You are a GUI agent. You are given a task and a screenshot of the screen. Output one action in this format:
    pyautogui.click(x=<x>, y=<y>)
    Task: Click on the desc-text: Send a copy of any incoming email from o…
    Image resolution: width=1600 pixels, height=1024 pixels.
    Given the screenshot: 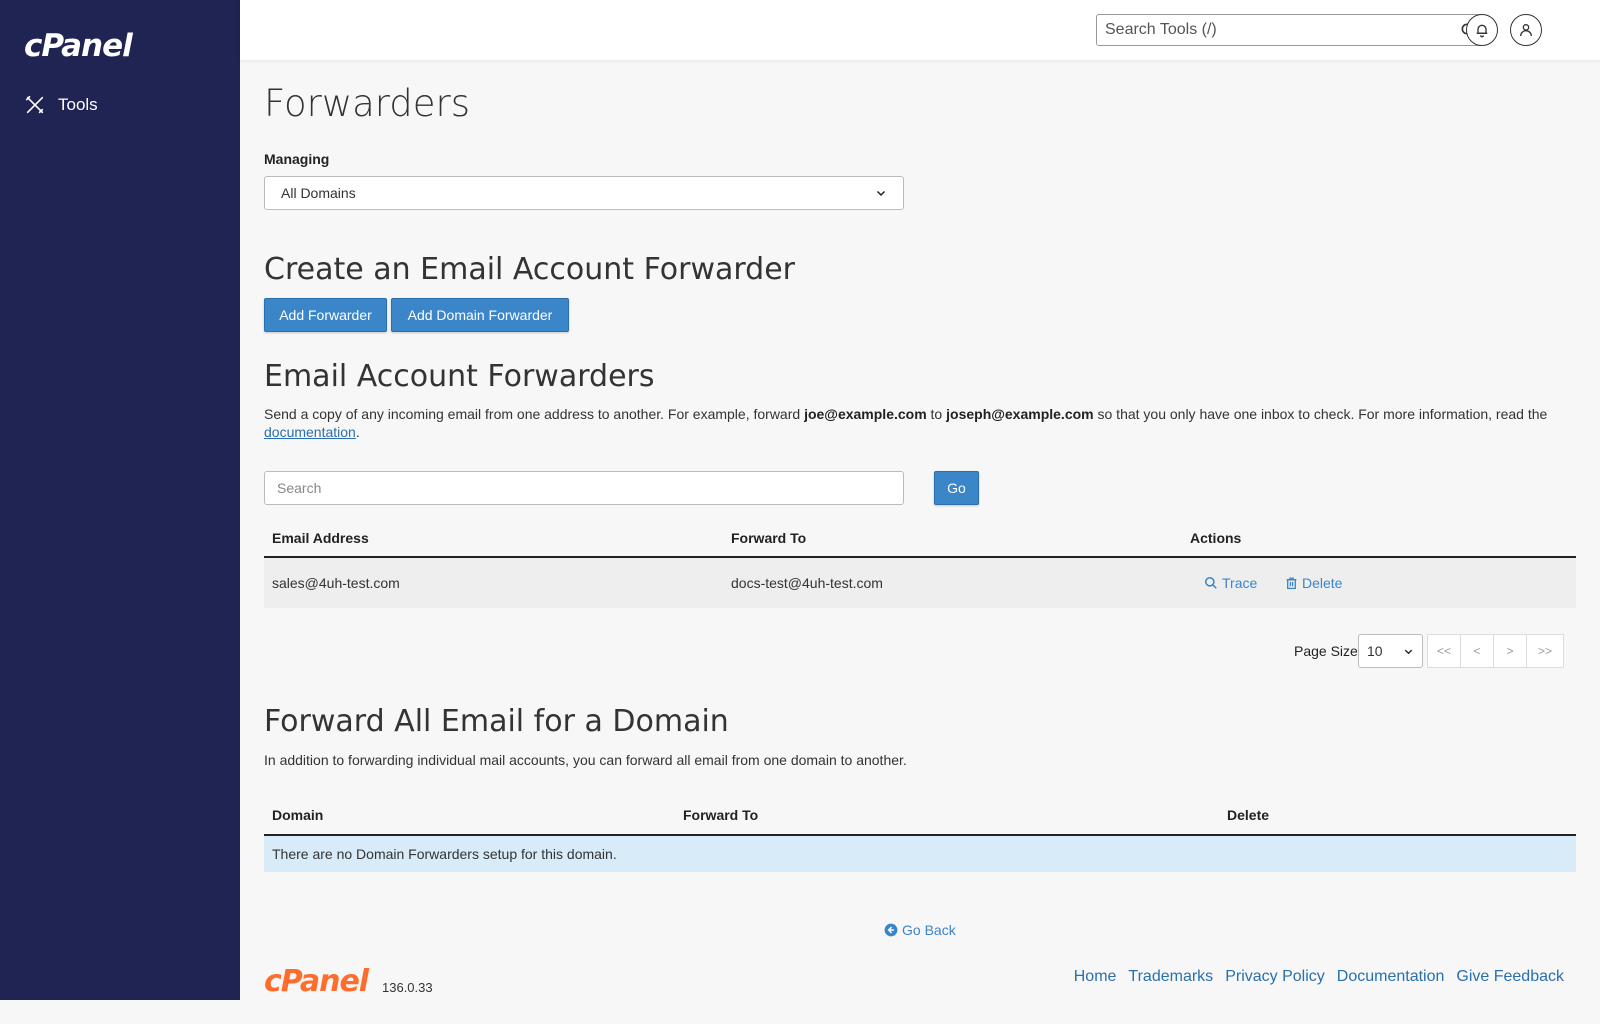 What is the action you would take?
    pyautogui.click(x=534, y=414)
    